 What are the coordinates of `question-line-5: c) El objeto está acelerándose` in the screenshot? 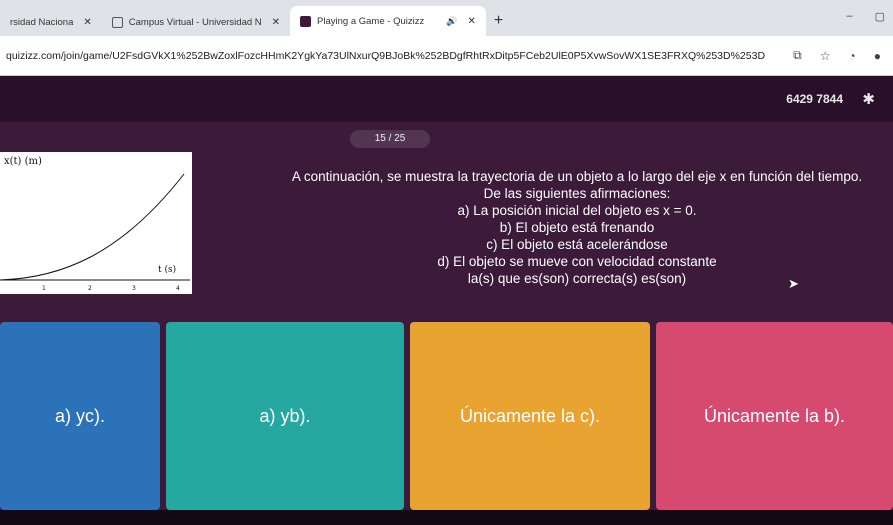 It's located at (577, 244).